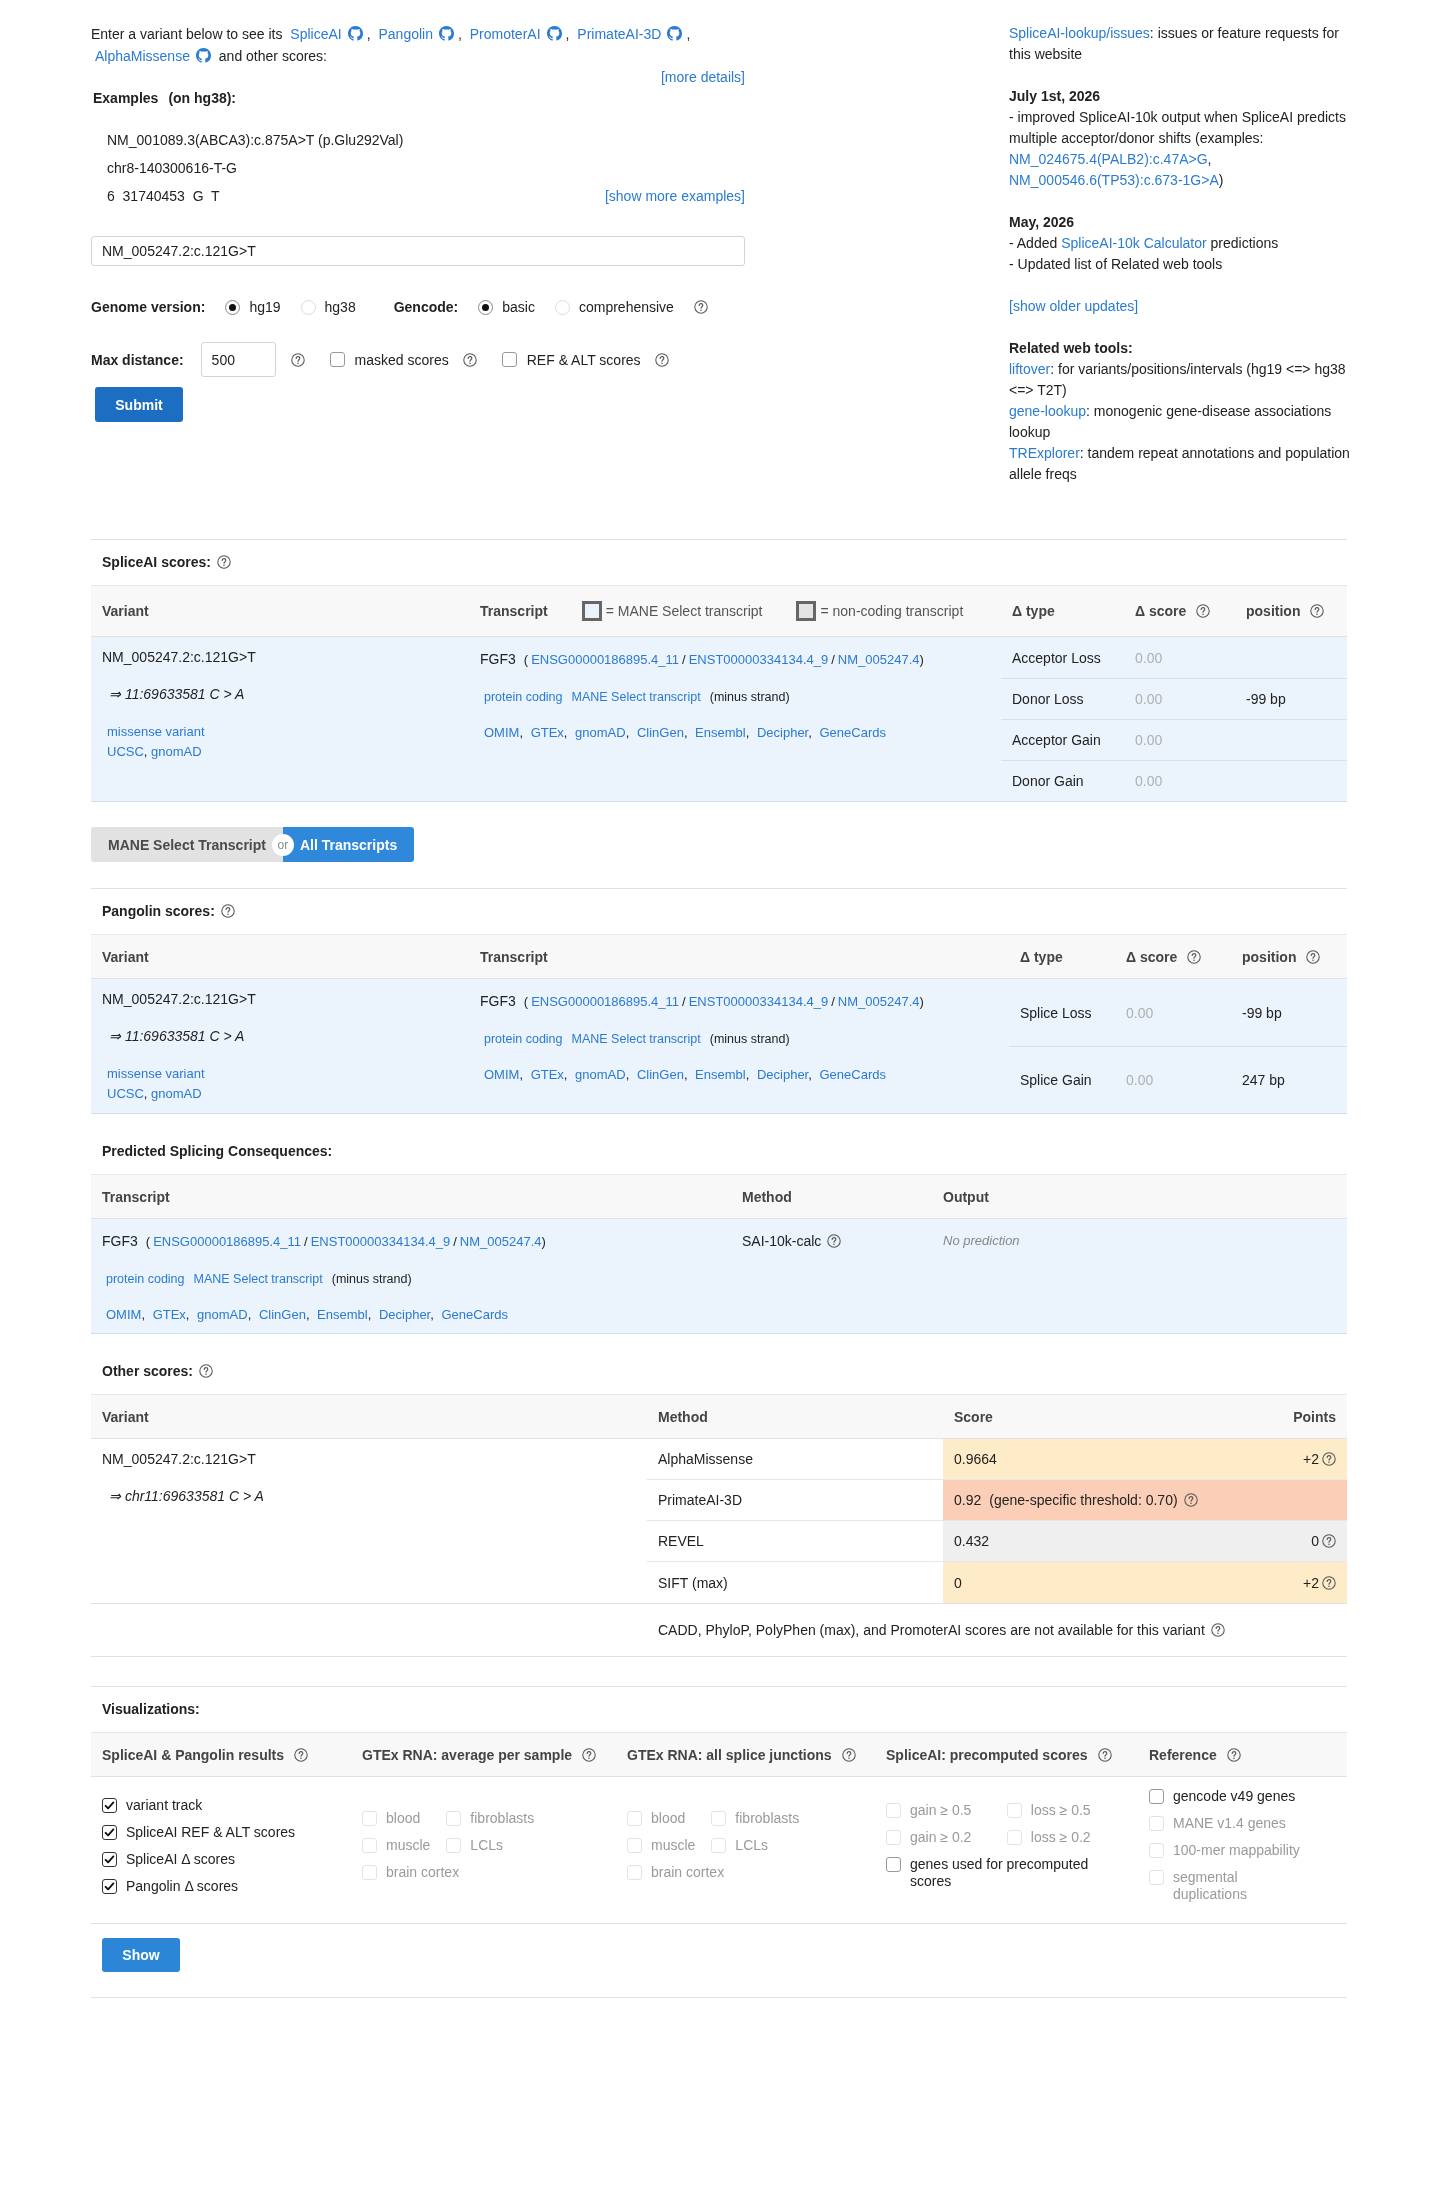 This screenshot has width=1454, height=2200. I want to click on web-tool-link: TRExplorer, so click(1044, 453).